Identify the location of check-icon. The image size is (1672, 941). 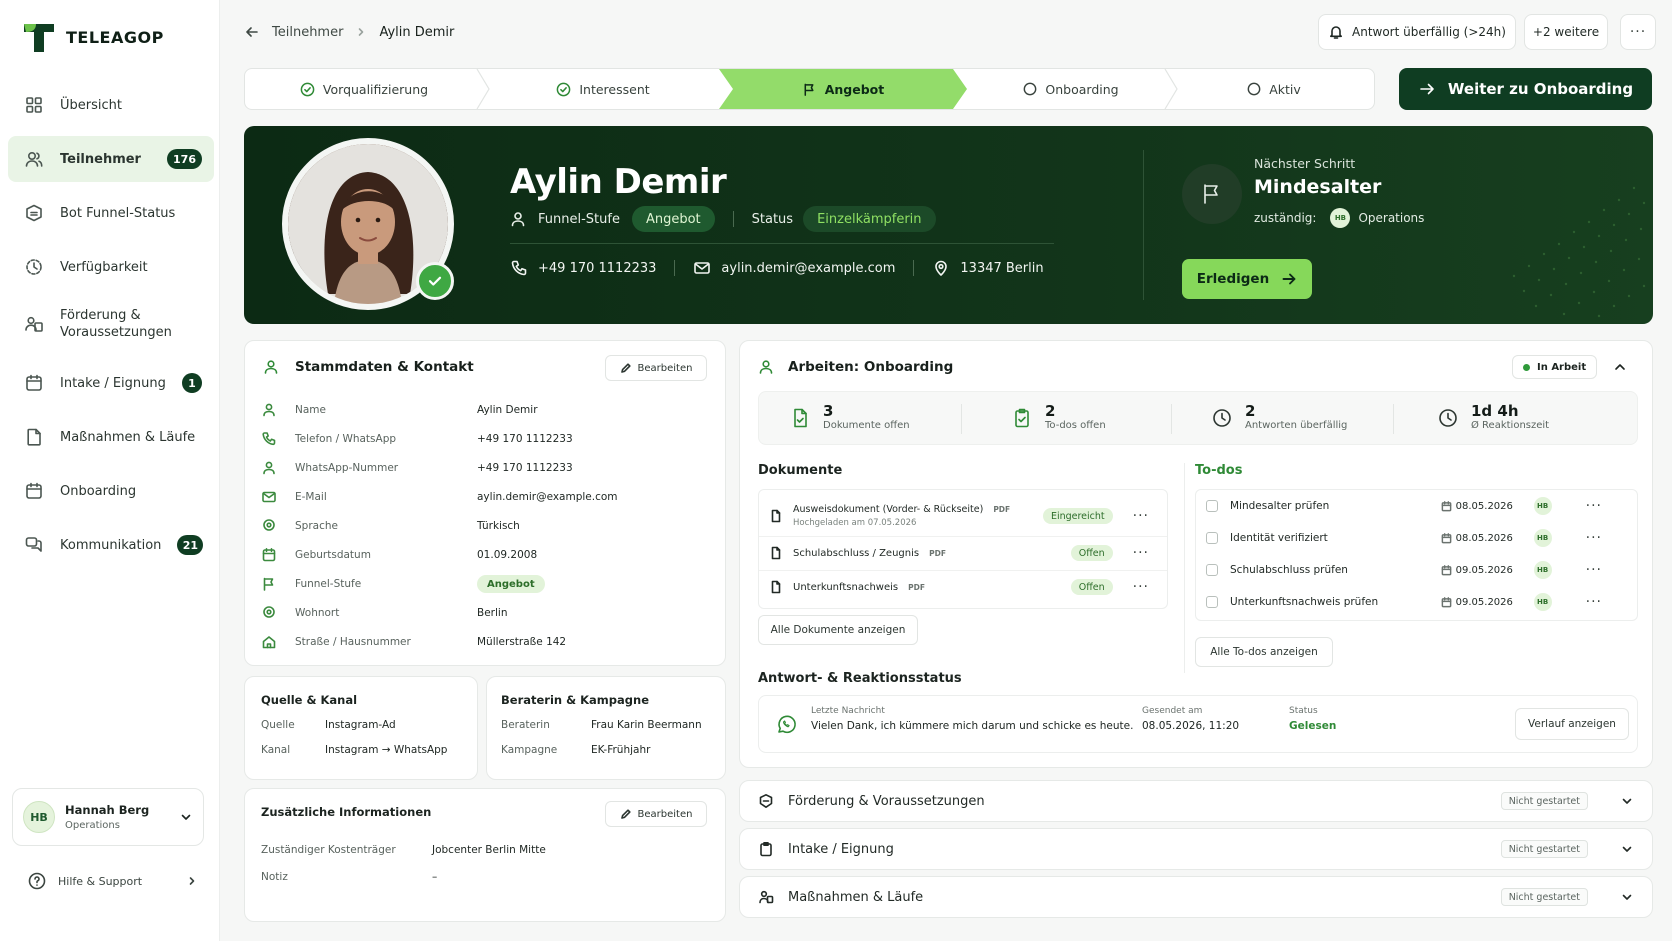
(435, 281).